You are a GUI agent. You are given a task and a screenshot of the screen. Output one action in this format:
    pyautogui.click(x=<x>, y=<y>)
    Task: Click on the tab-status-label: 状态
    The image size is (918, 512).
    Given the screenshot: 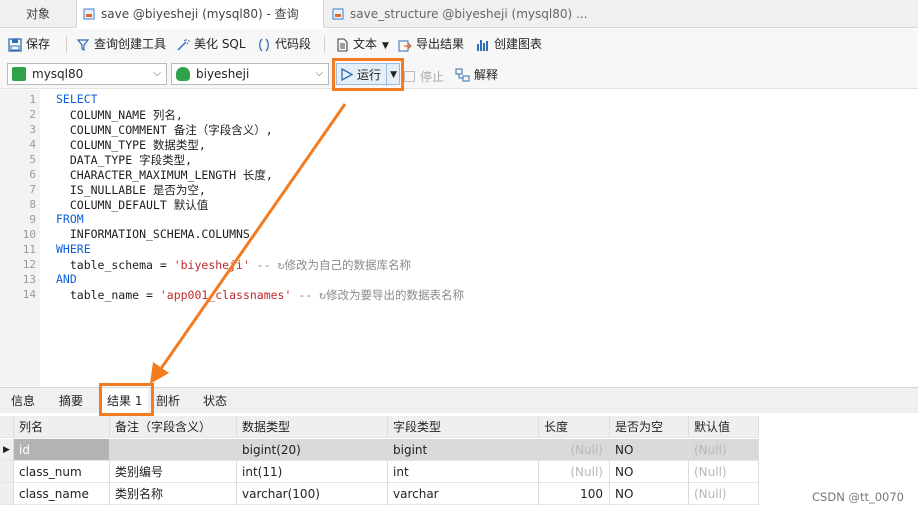 What is the action you would take?
    pyautogui.click(x=215, y=401)
    